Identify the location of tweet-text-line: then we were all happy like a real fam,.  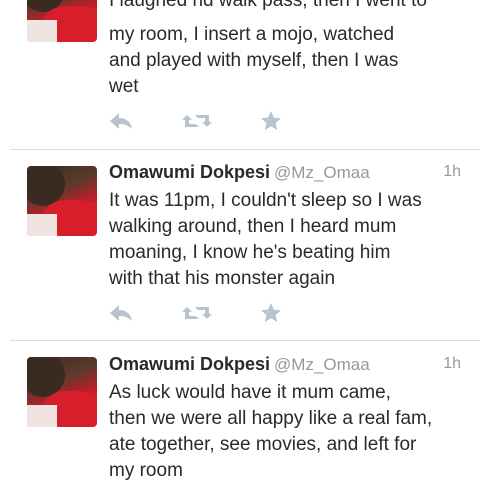
(271, 418).